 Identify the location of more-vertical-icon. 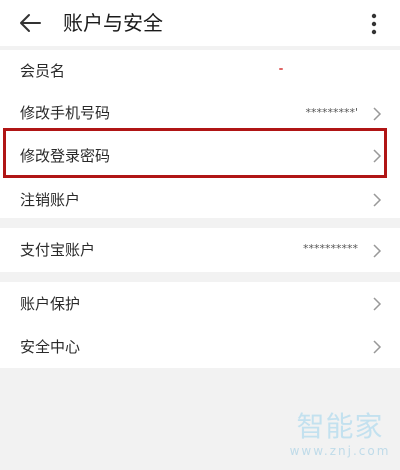
(374, 24).